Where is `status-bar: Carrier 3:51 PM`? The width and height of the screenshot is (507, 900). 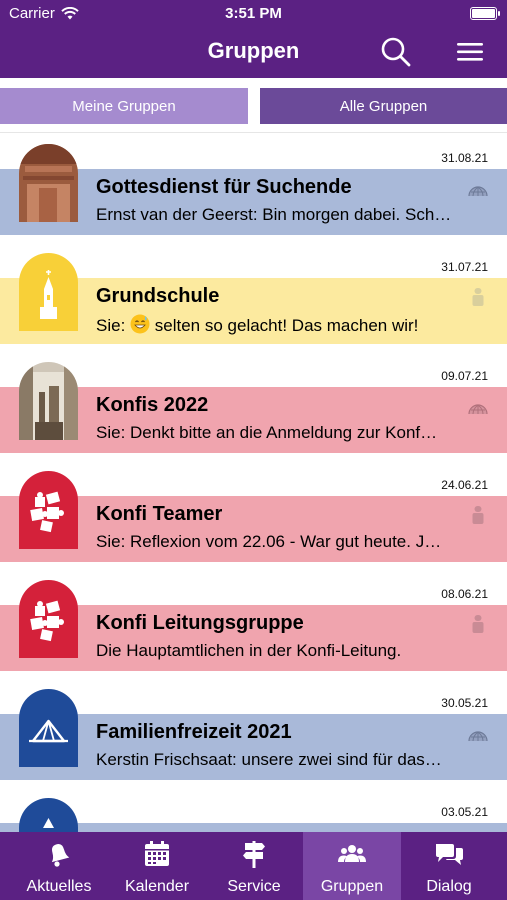 status-bar: Carrier 3:51 PM is located at coordinates (253, 14).